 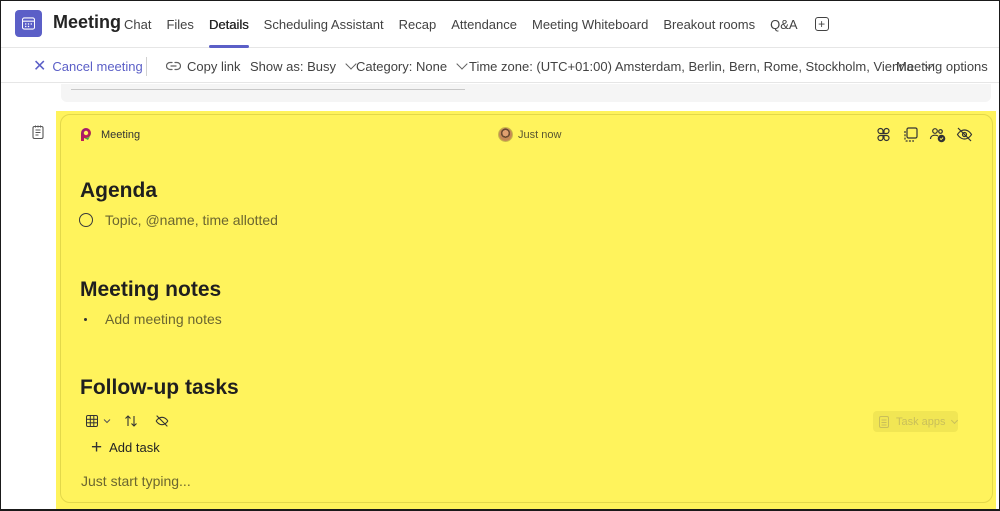 I want to click on meeting-options-label: Meeting options, so click(x=942, y=66).